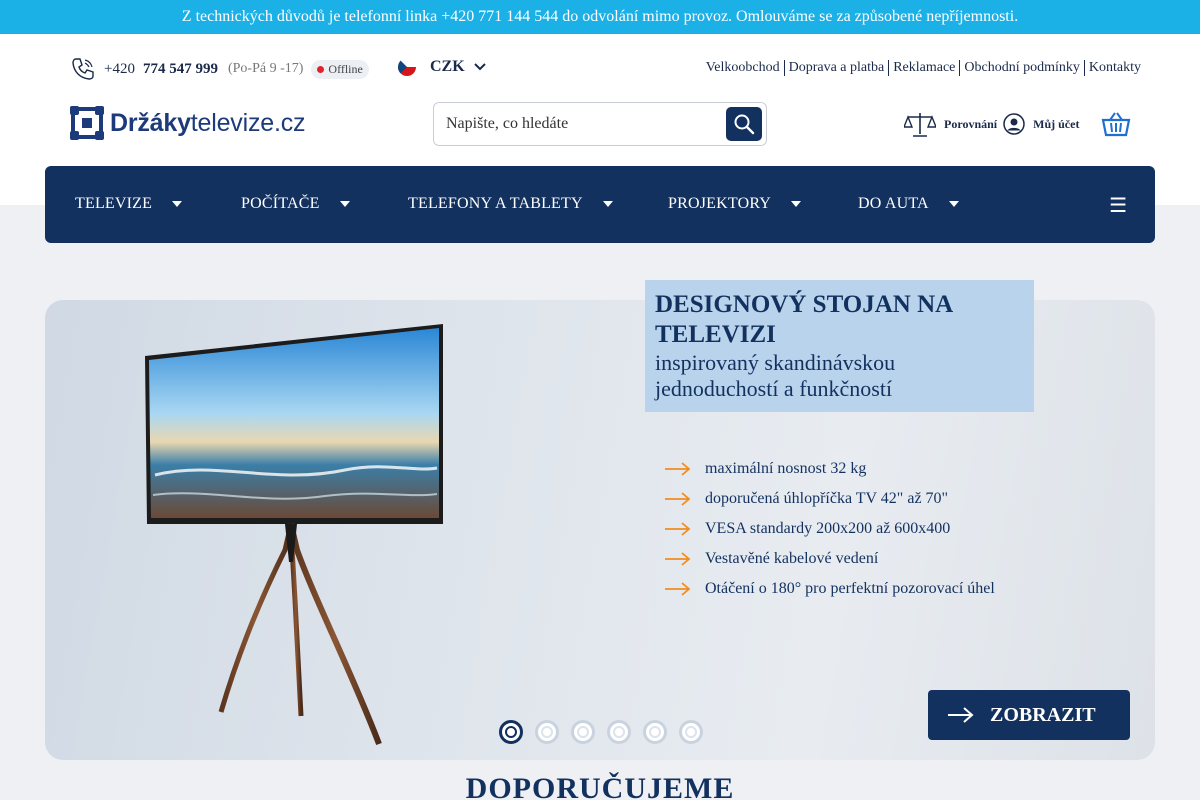 This screenshot has height=800, width=1200. Describe the element at coordinates (119, 68) in the screenshot. I see `phone-prefix: +420` at that location.